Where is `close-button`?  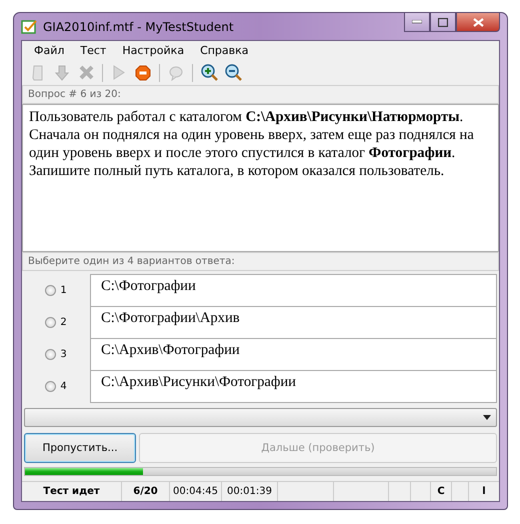
close-button is located at coordinates (478, 22).